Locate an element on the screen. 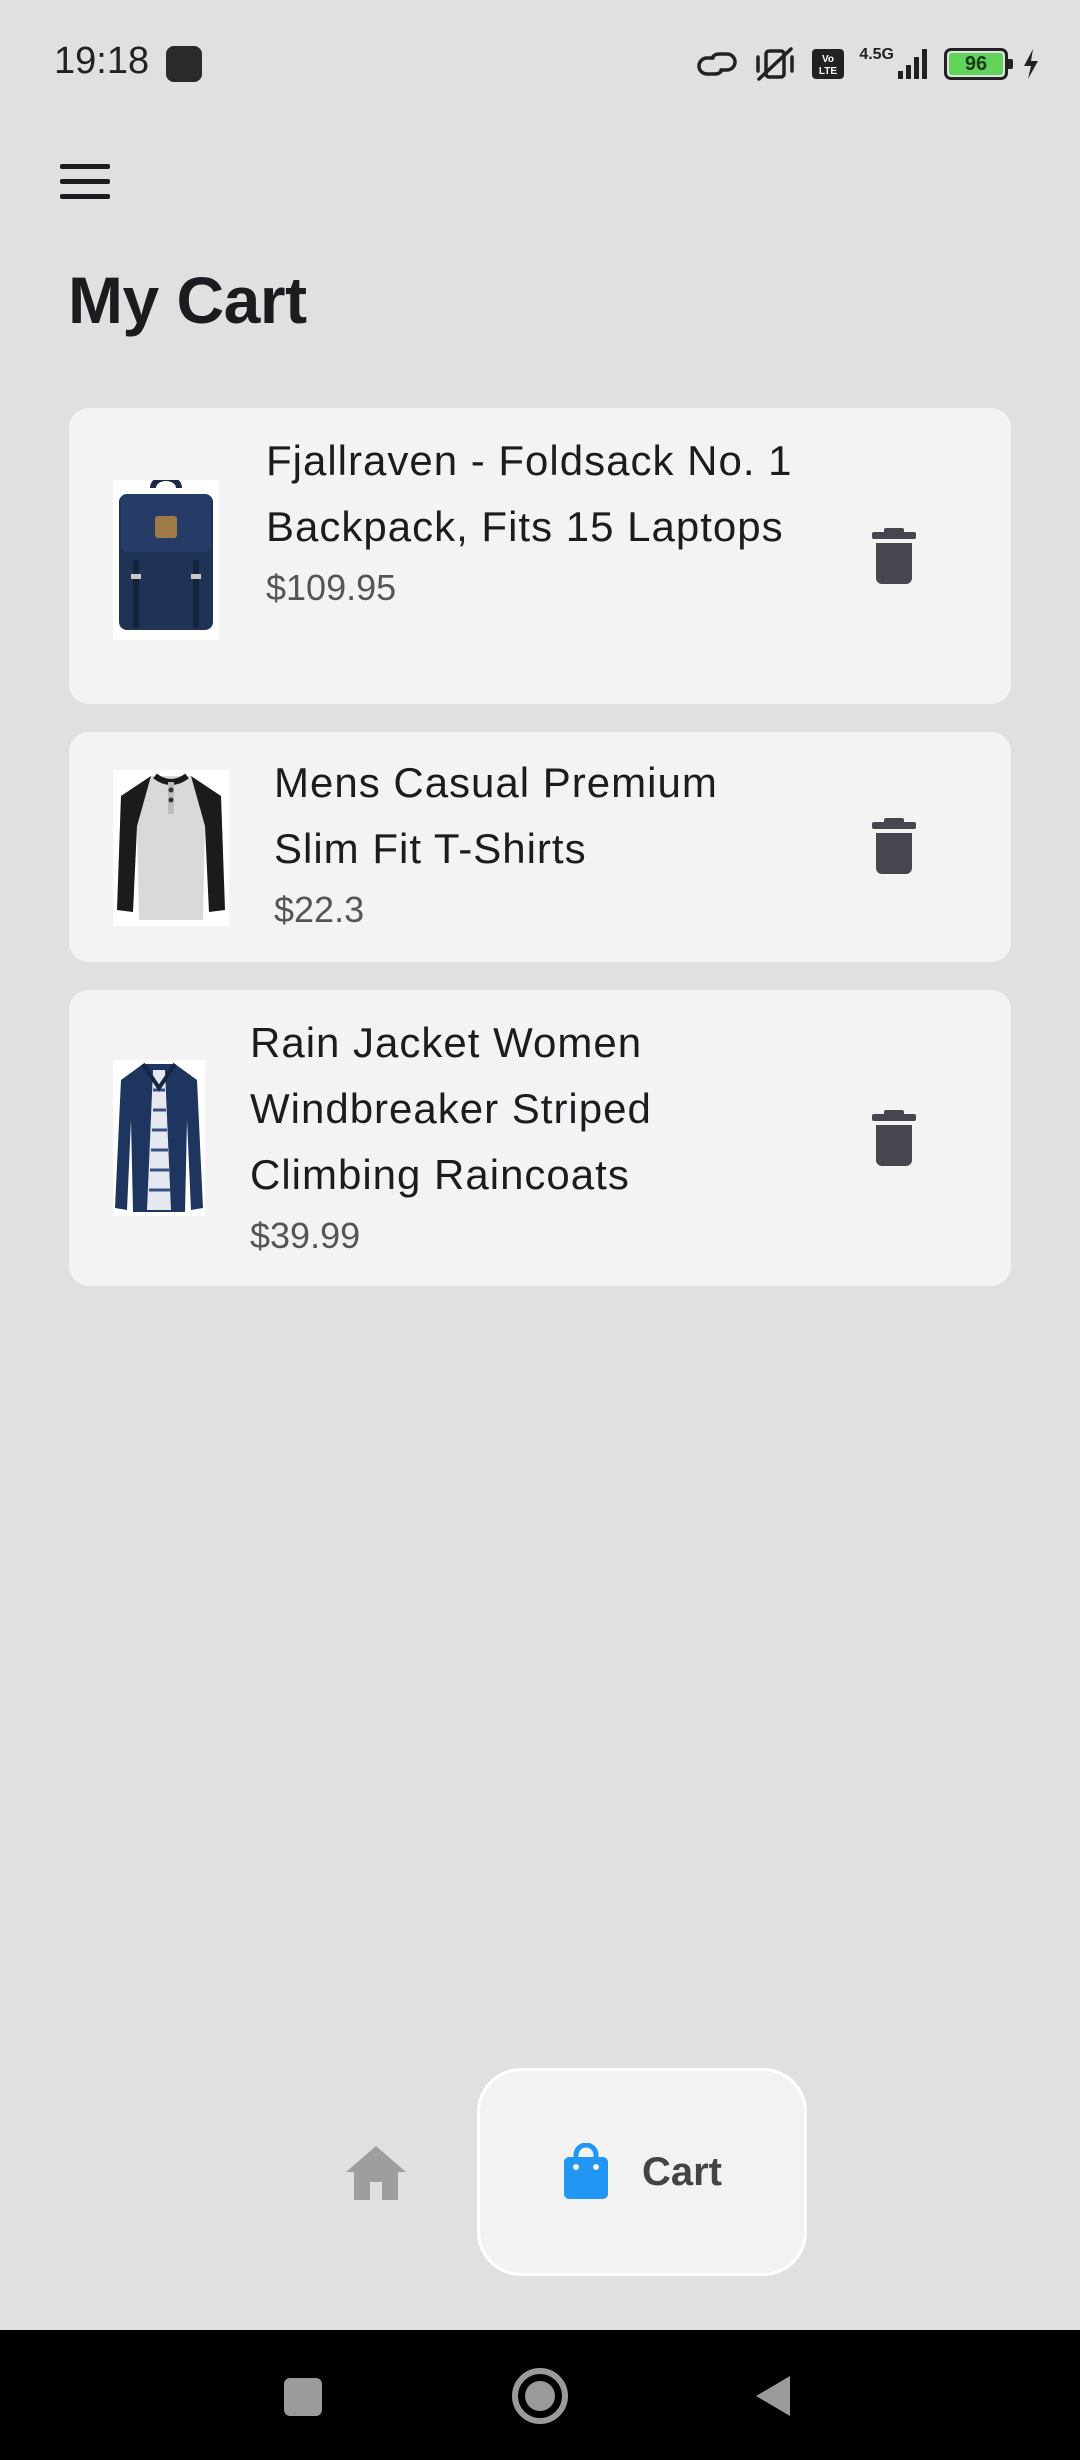 This screenshot has height=2460, width=1080. nav-cart-label: Cart is located at coordinates (682, 2171).